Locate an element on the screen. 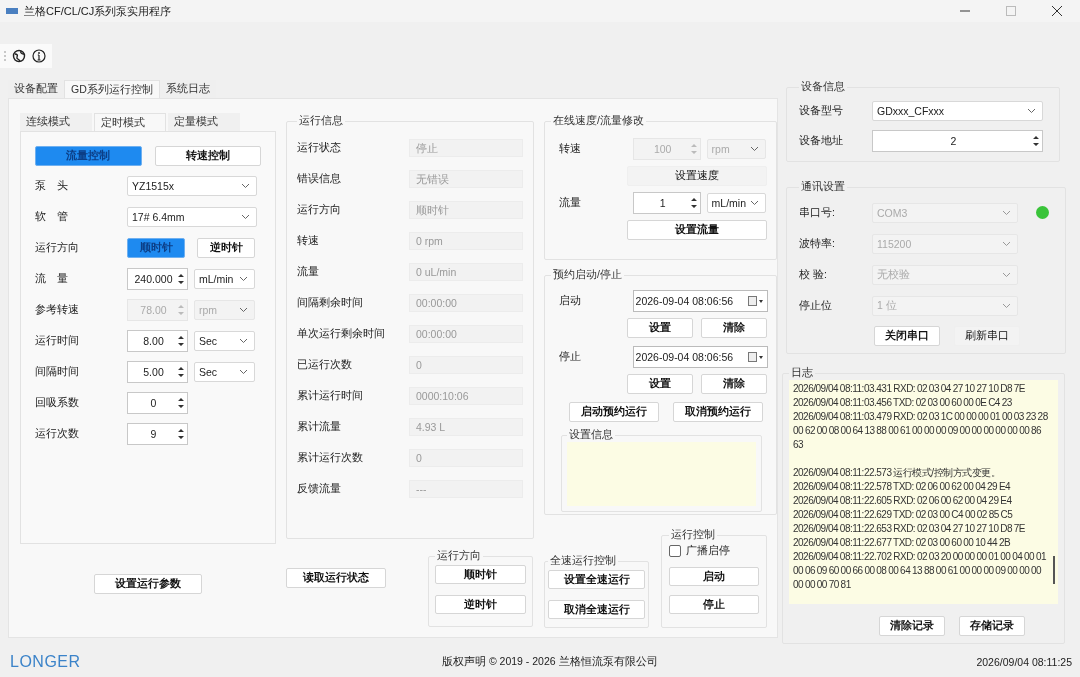  close-icon is located at coordinates (1057, 11).